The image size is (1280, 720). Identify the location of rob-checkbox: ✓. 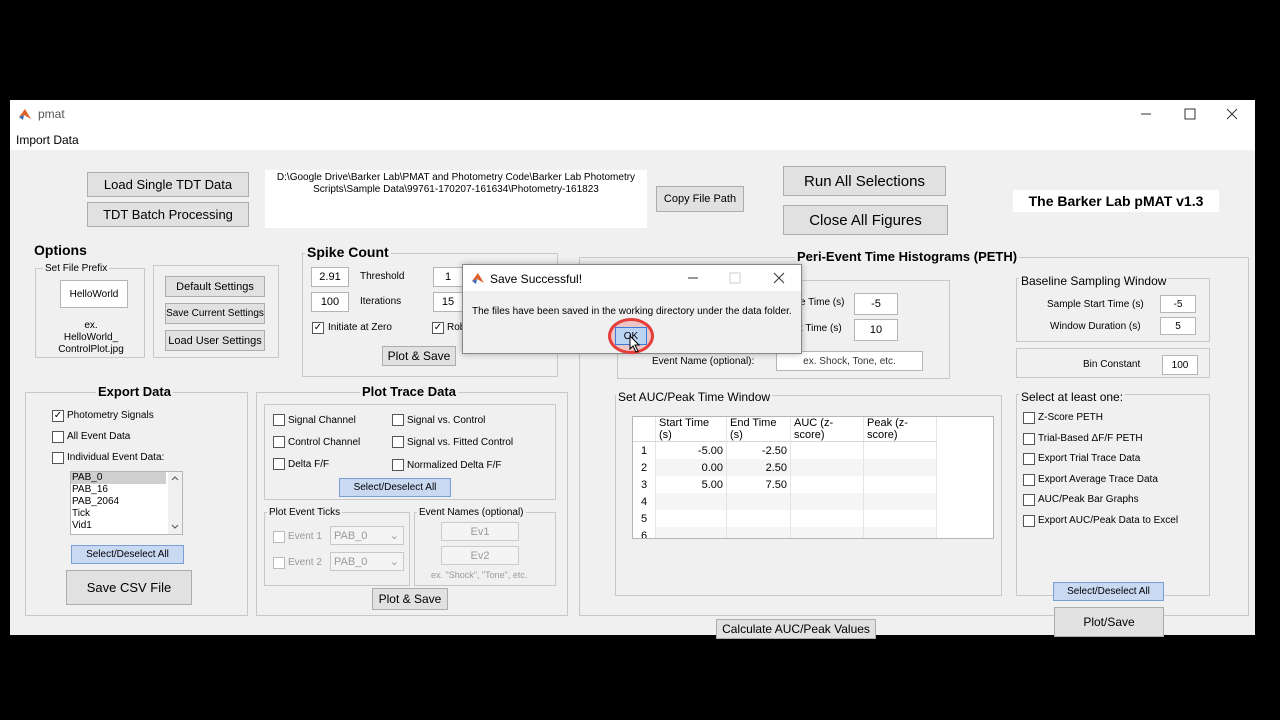
(438, 328).